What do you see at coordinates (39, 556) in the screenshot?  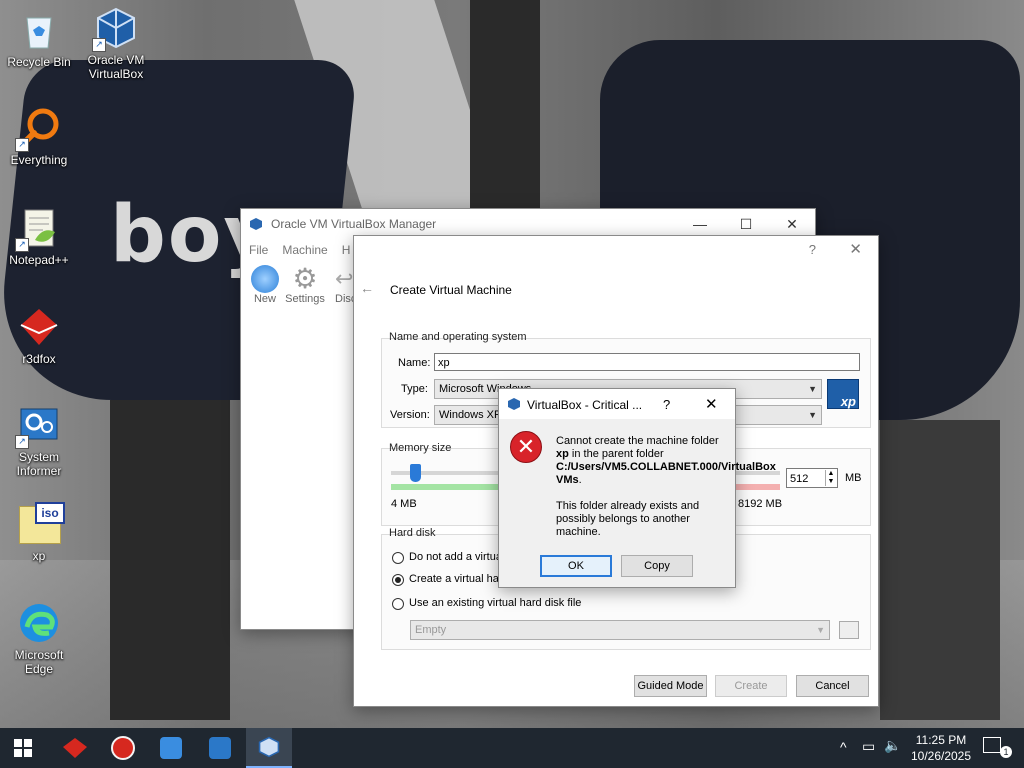 I see `desktop-icon-label: xp` at bounding box center [39, 556].